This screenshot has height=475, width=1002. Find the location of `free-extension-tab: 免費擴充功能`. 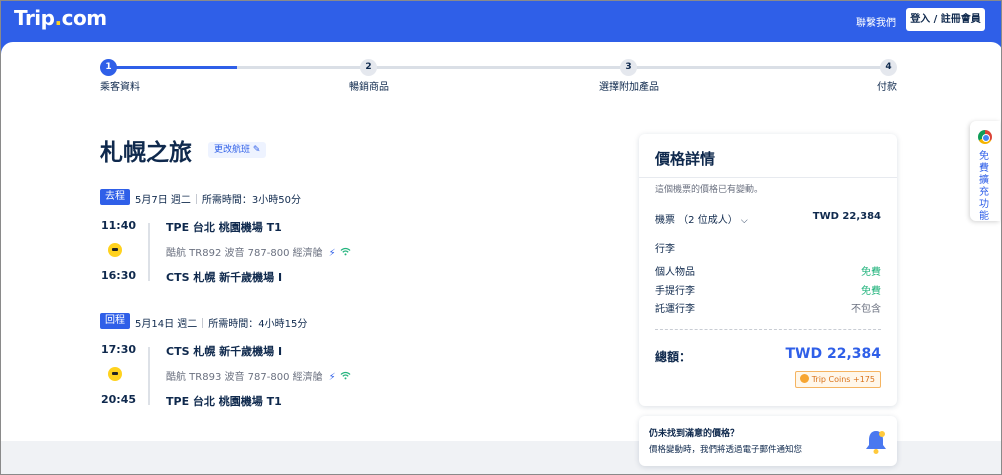

free-extension-tab: 免費擴充功能 is located at coordinates (985, 171).